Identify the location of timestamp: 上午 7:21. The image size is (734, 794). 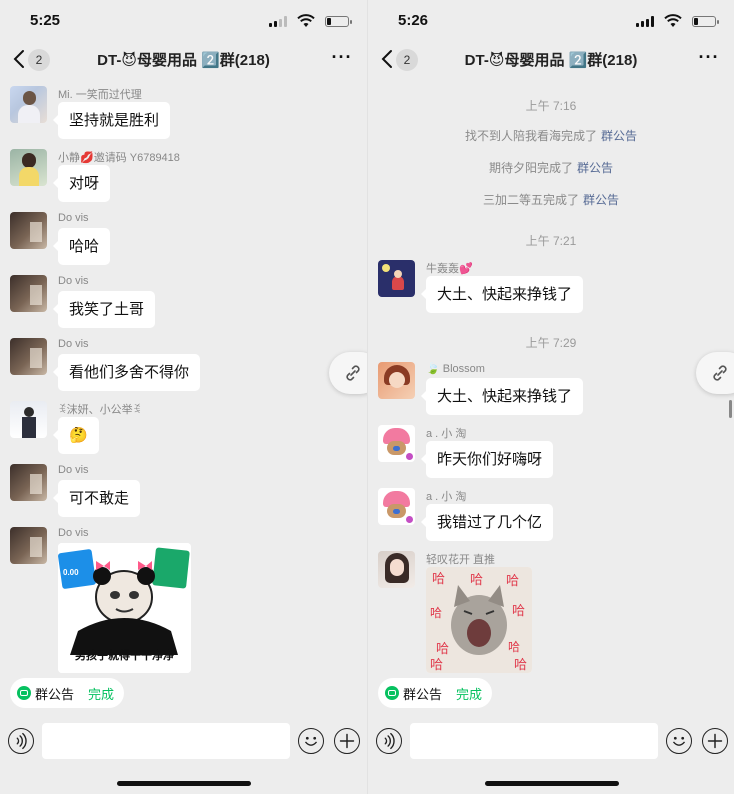
(551, 241).